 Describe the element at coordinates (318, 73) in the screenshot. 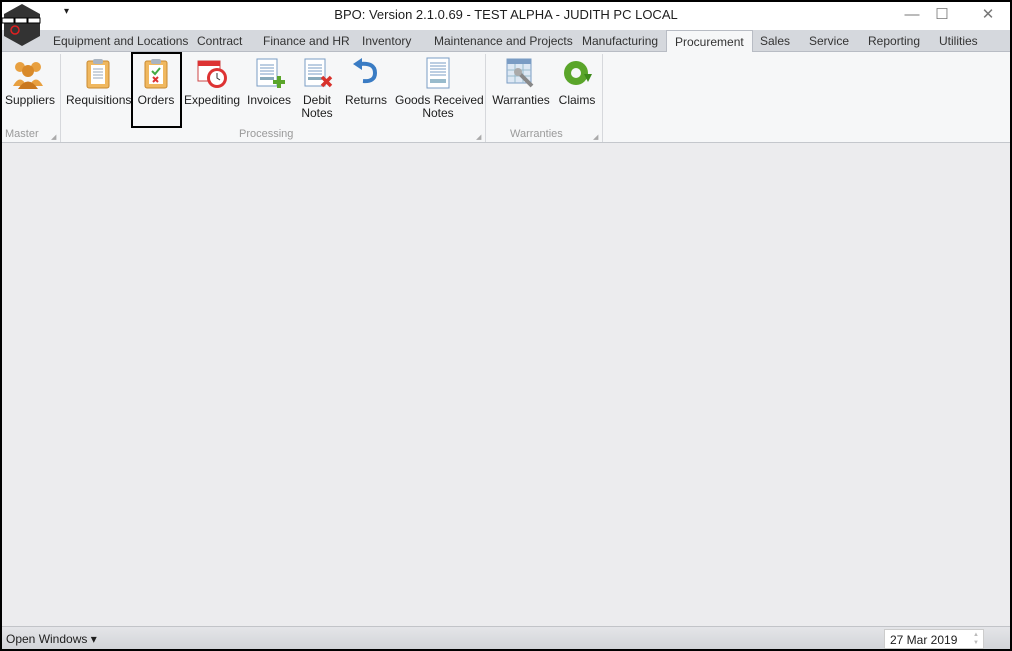

I see `document-delete-icon` at that location.